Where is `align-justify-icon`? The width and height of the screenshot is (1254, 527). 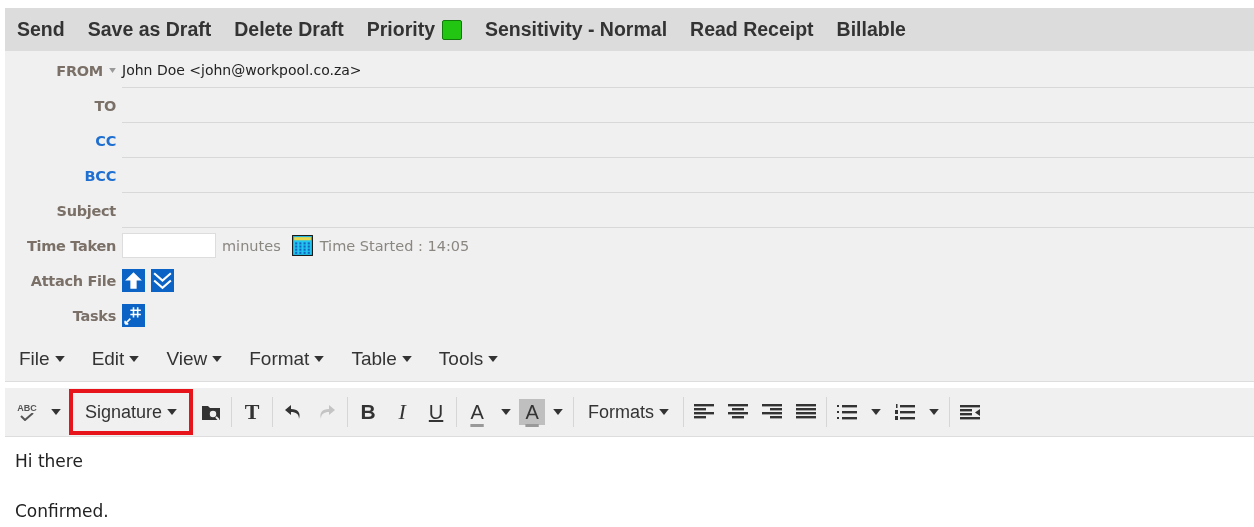 align-justify-icon is located at coordinates (806, 412).